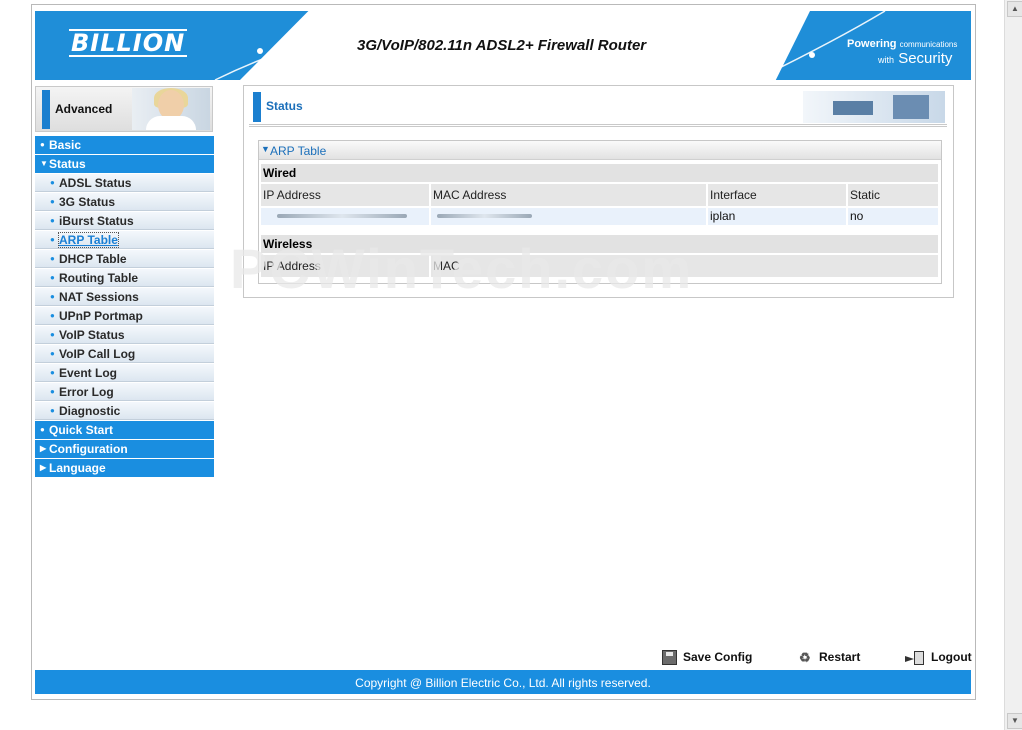  I want to click on sidebar-item-iburst-status: ● iBurst Status, so click(124, 221).